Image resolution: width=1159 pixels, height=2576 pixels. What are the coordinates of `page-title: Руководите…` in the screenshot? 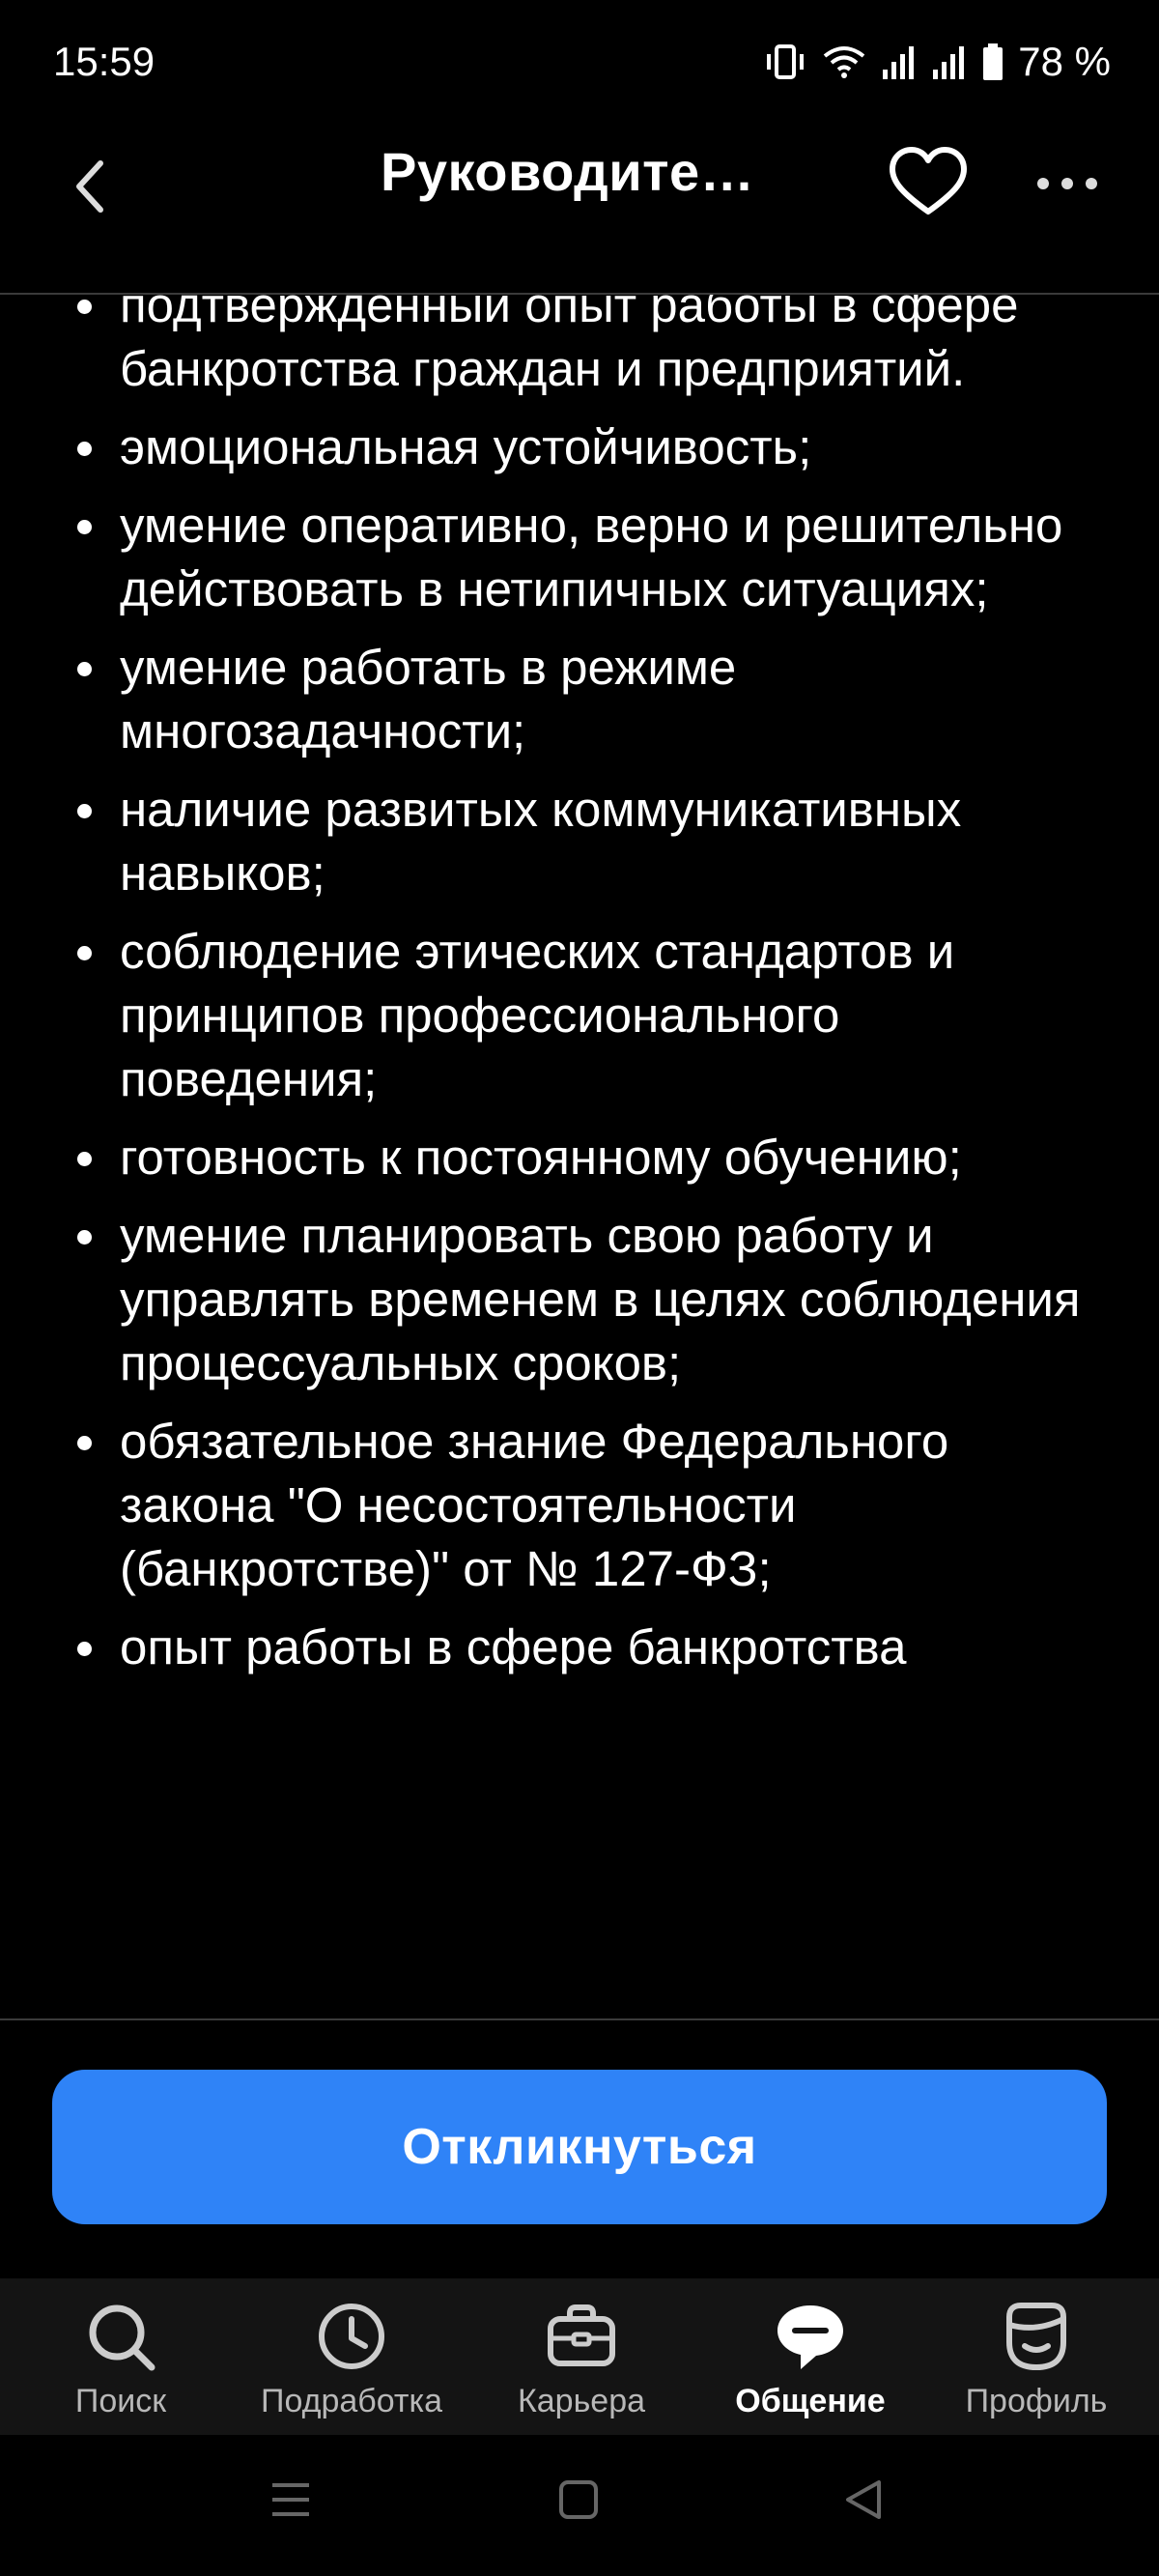 It's located at (568, 172).